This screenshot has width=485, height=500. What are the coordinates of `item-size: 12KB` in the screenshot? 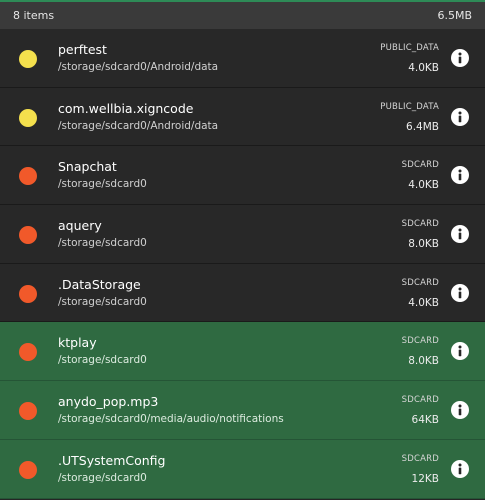 It's located at (425, 478).